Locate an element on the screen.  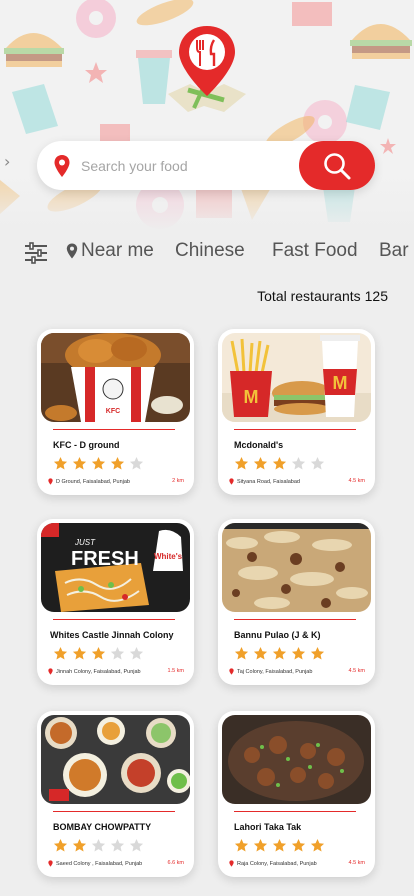
distance: 4.5 km is located at coordinates (356, 481).